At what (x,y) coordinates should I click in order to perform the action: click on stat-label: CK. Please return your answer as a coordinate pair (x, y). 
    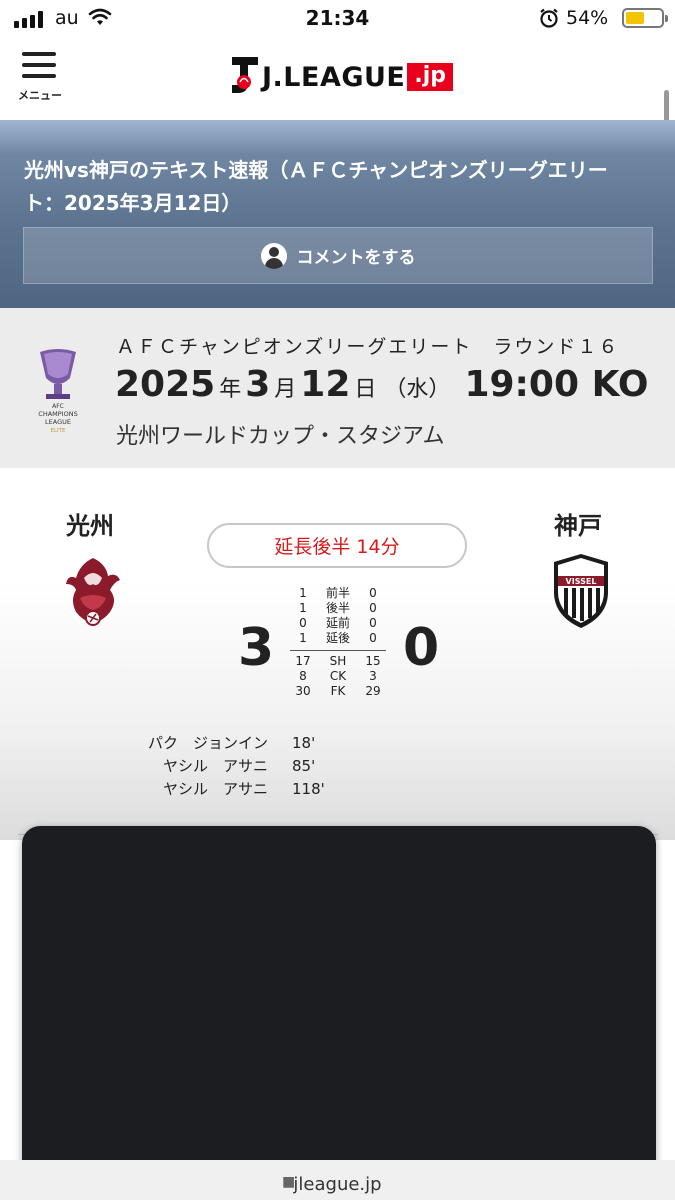
    Looking at the image, I should click on (338, 676).